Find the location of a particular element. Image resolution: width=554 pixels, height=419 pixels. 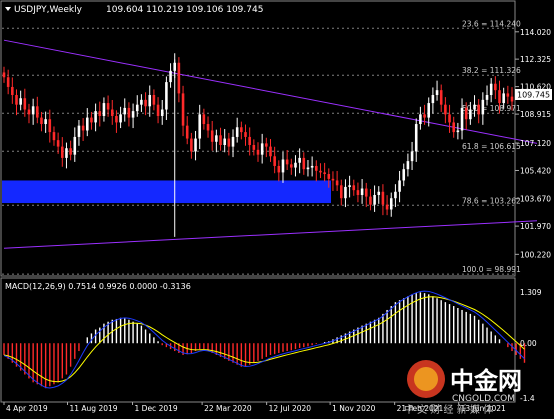

price-tick-label: 105.420 is located at coordinates (535, 170).